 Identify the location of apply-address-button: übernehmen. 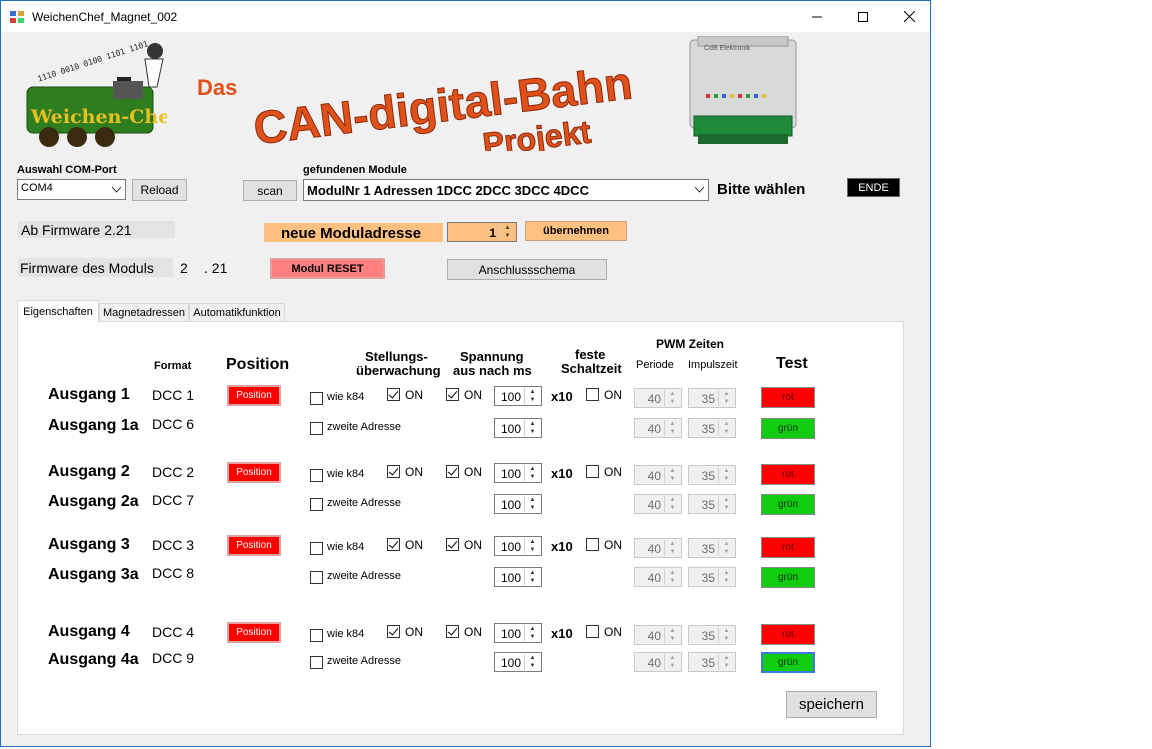
(576, 231).